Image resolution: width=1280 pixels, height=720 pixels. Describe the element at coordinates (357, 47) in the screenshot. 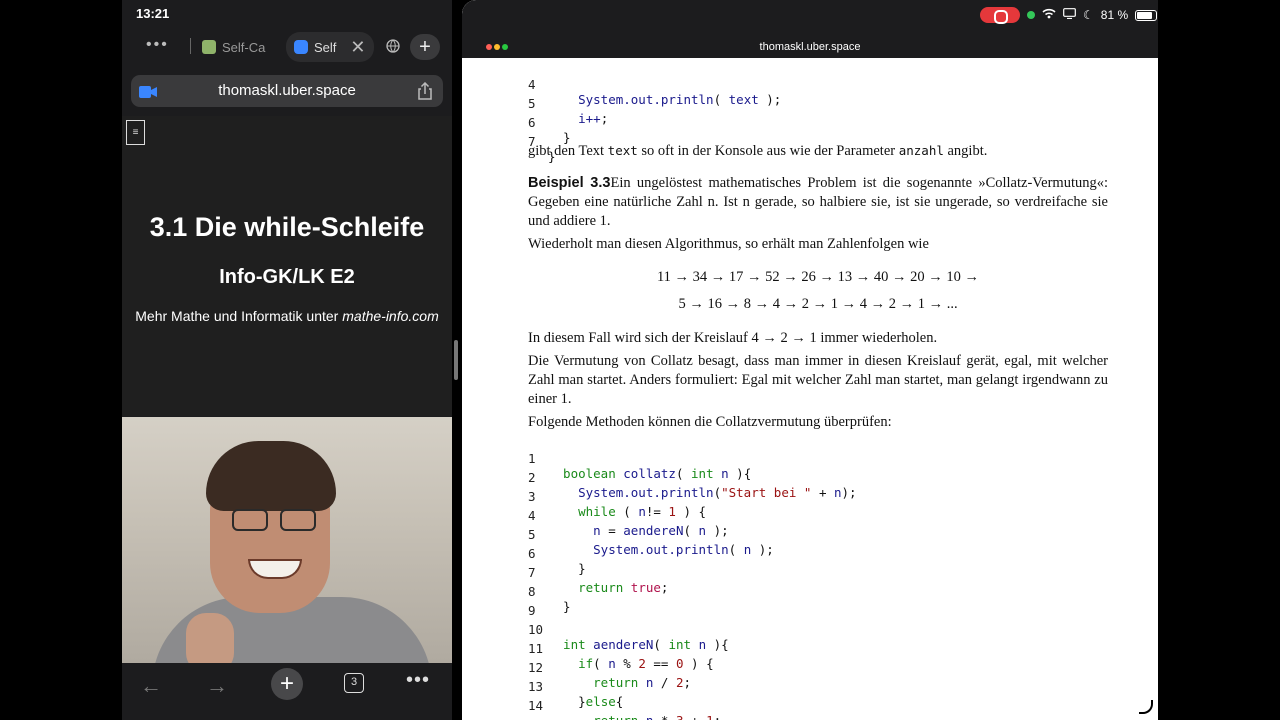

I see `close-icon: ✕` at that location.